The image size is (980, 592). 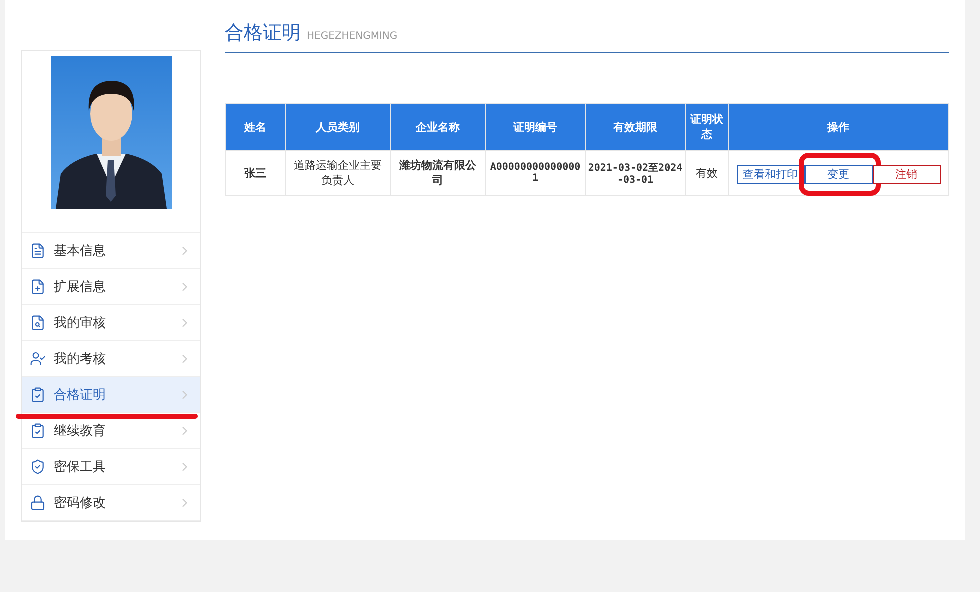 I want to click on document-search-icon, so click(x=38, y=322).